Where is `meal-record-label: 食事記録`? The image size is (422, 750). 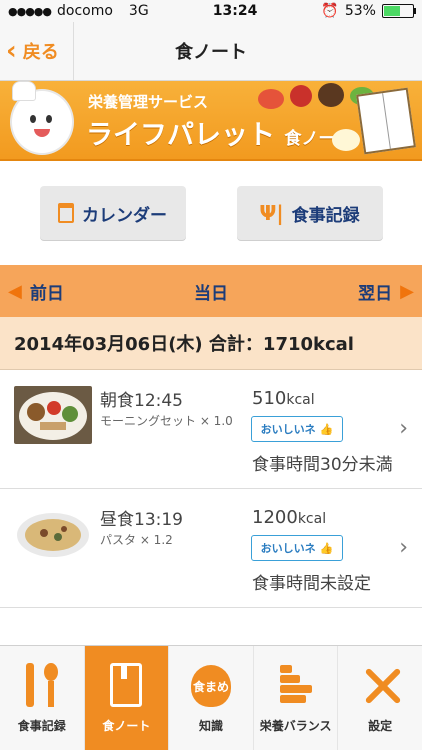
meal-record-label: 食事記録 is located at coordinates (325, 215).